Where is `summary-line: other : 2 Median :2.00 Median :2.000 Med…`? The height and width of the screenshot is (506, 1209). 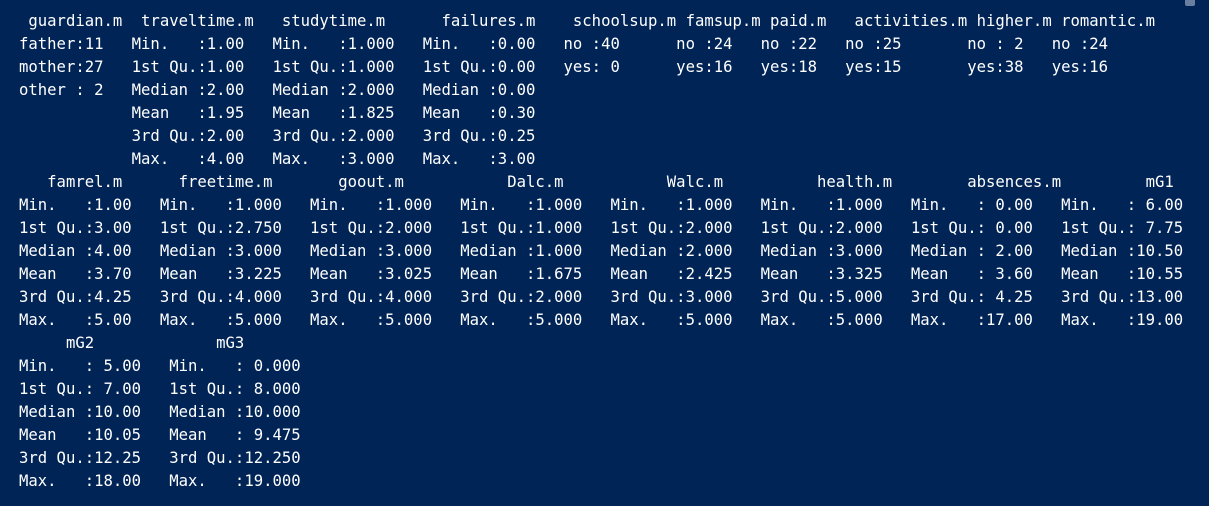
summary-line: other : 2 Median :2.00 Median :2.000 Med… is located at coordinates (277, 90).